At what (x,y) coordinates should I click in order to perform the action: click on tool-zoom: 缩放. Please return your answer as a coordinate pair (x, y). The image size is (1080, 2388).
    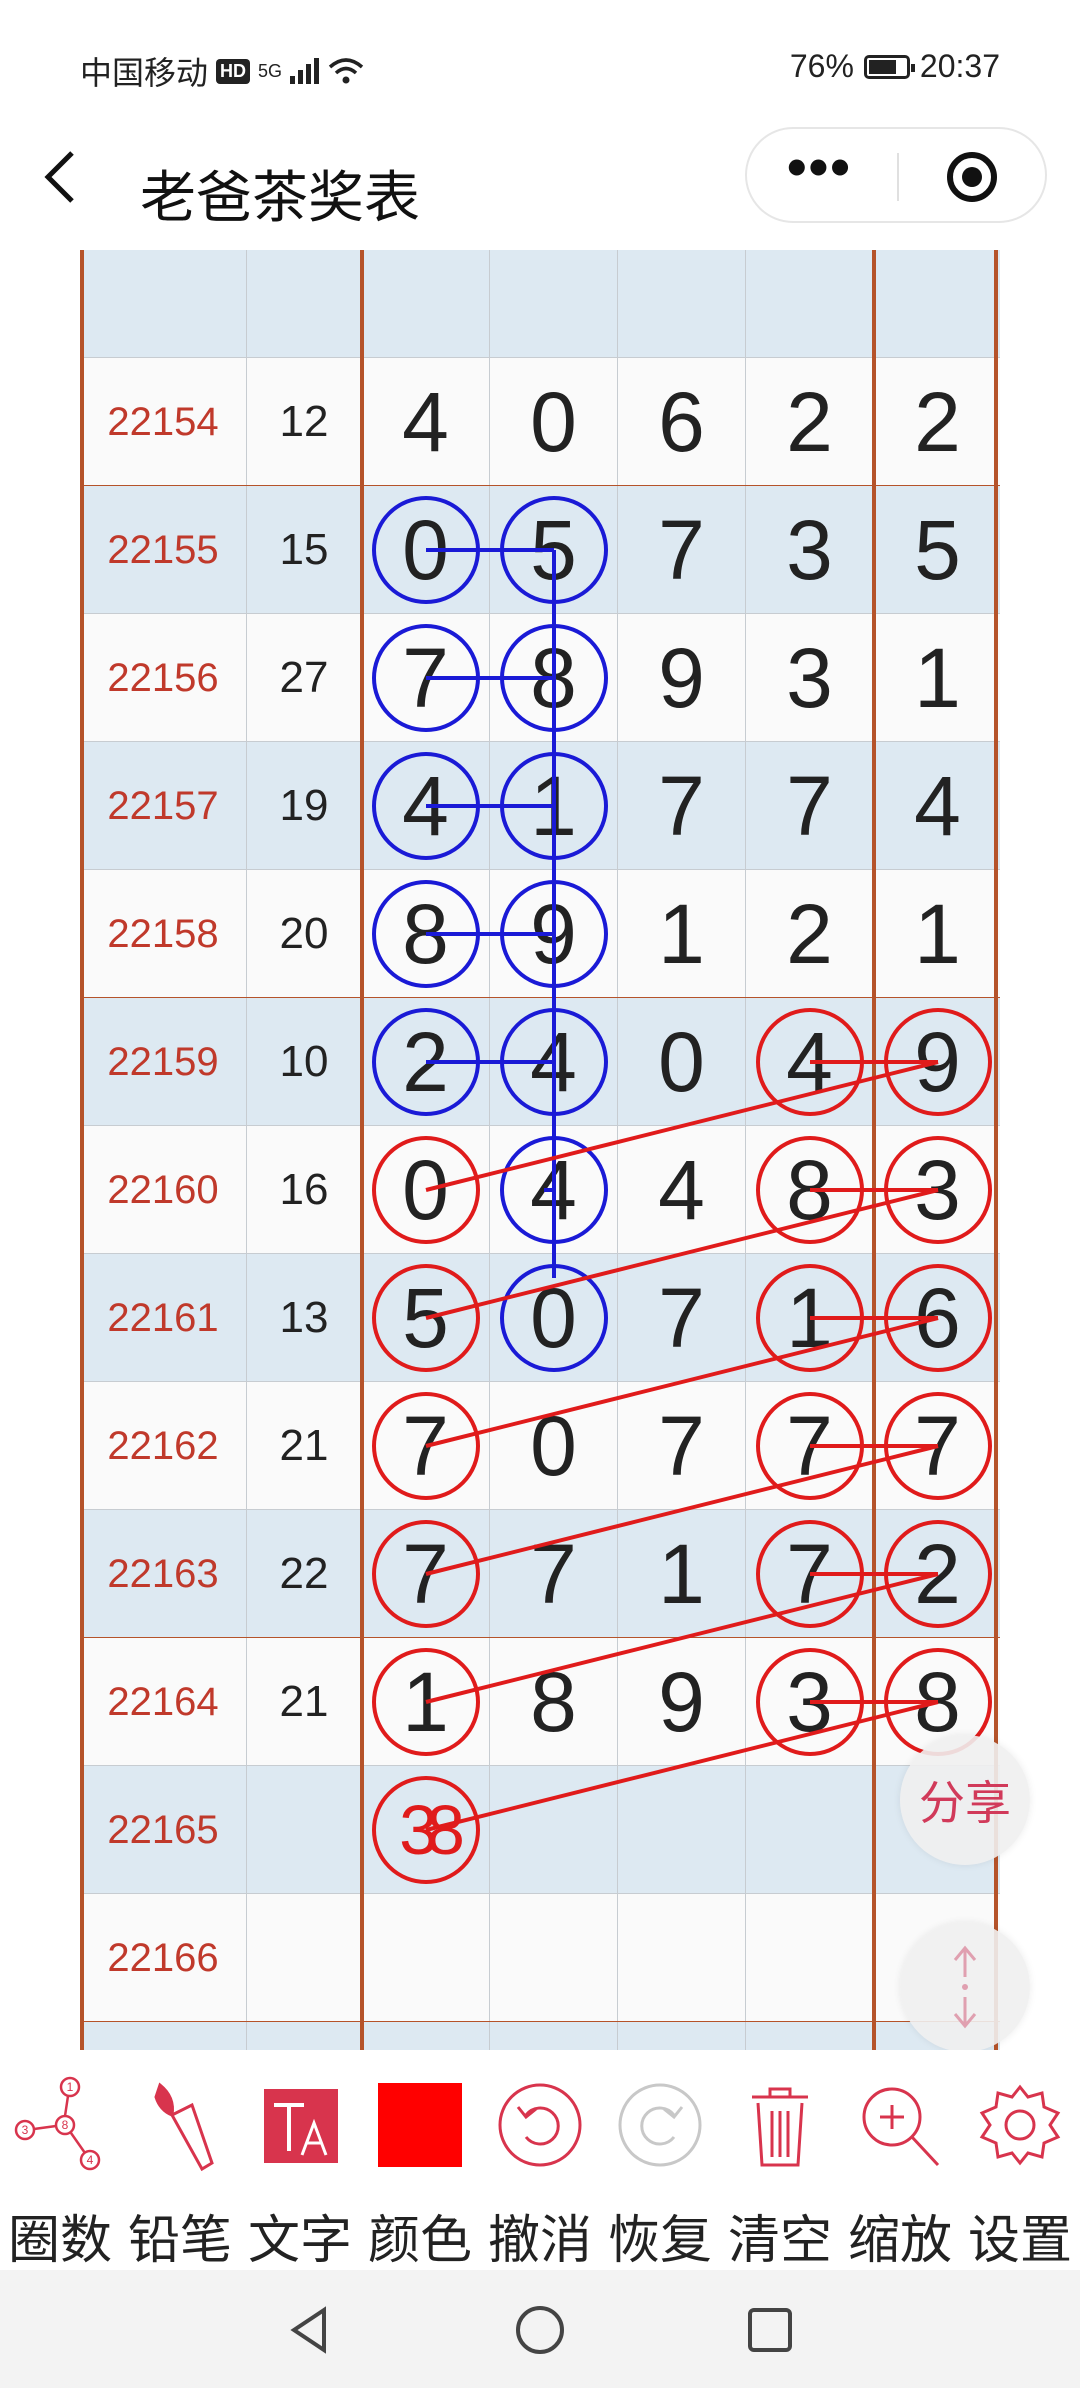
    Looking at the image, I should click on (900, 2160).